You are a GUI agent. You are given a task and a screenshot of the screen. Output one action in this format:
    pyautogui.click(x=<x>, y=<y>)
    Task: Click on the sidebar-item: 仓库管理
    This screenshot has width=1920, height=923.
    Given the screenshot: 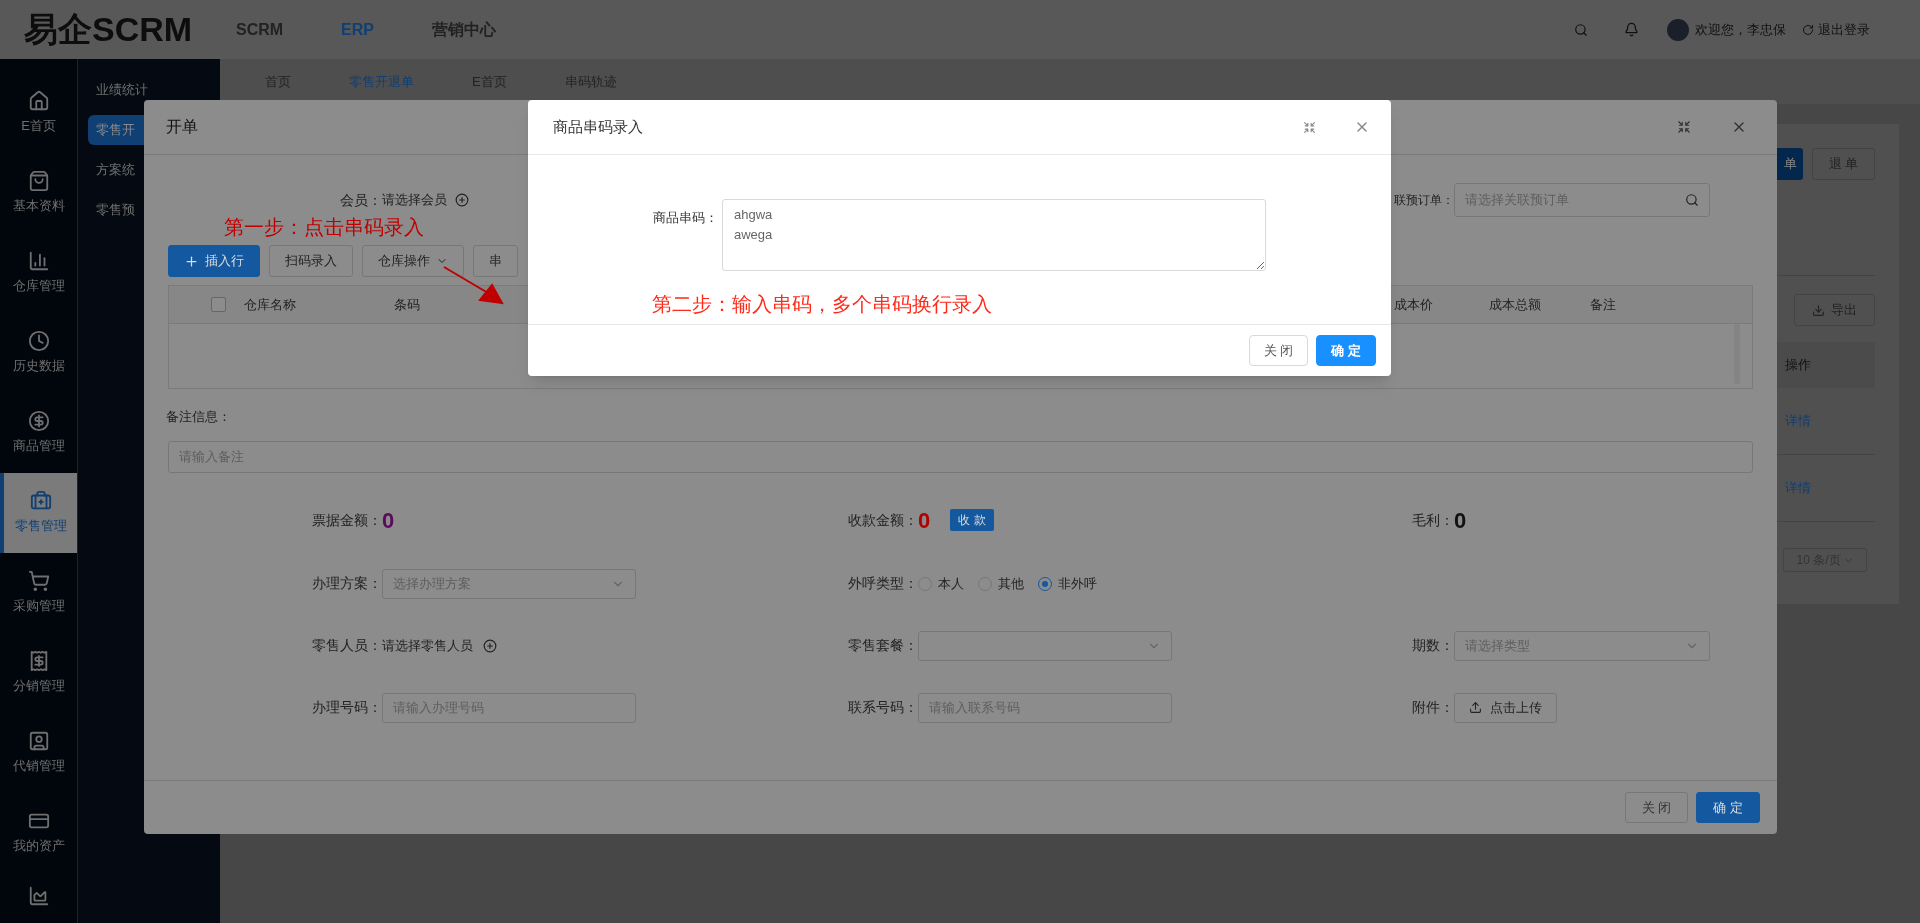 What is the action you would take?
    pyautogui.click(x=38, y=273)
    